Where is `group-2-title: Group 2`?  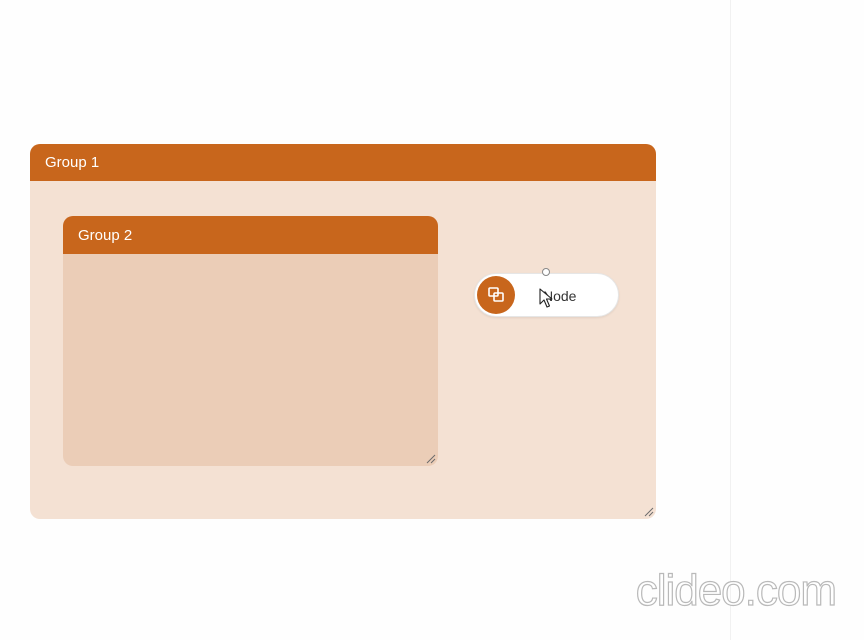 group-2-title: Group 2 is located at coordinates (105, 235).